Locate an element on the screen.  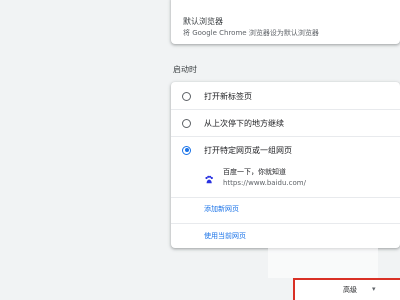
baidu-paw-icon is located at coordinates (209, 179).